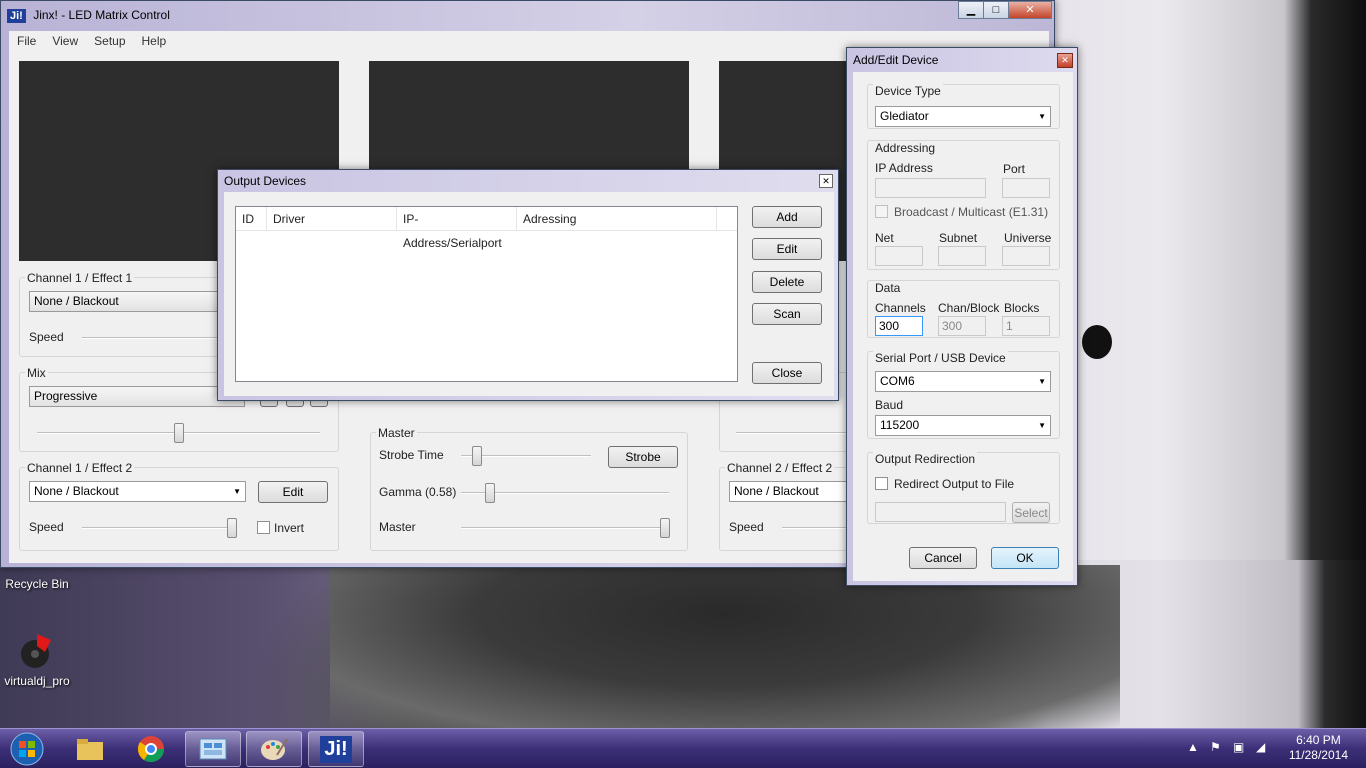  I want to click on add-device-button: Add, so click(787, 217).